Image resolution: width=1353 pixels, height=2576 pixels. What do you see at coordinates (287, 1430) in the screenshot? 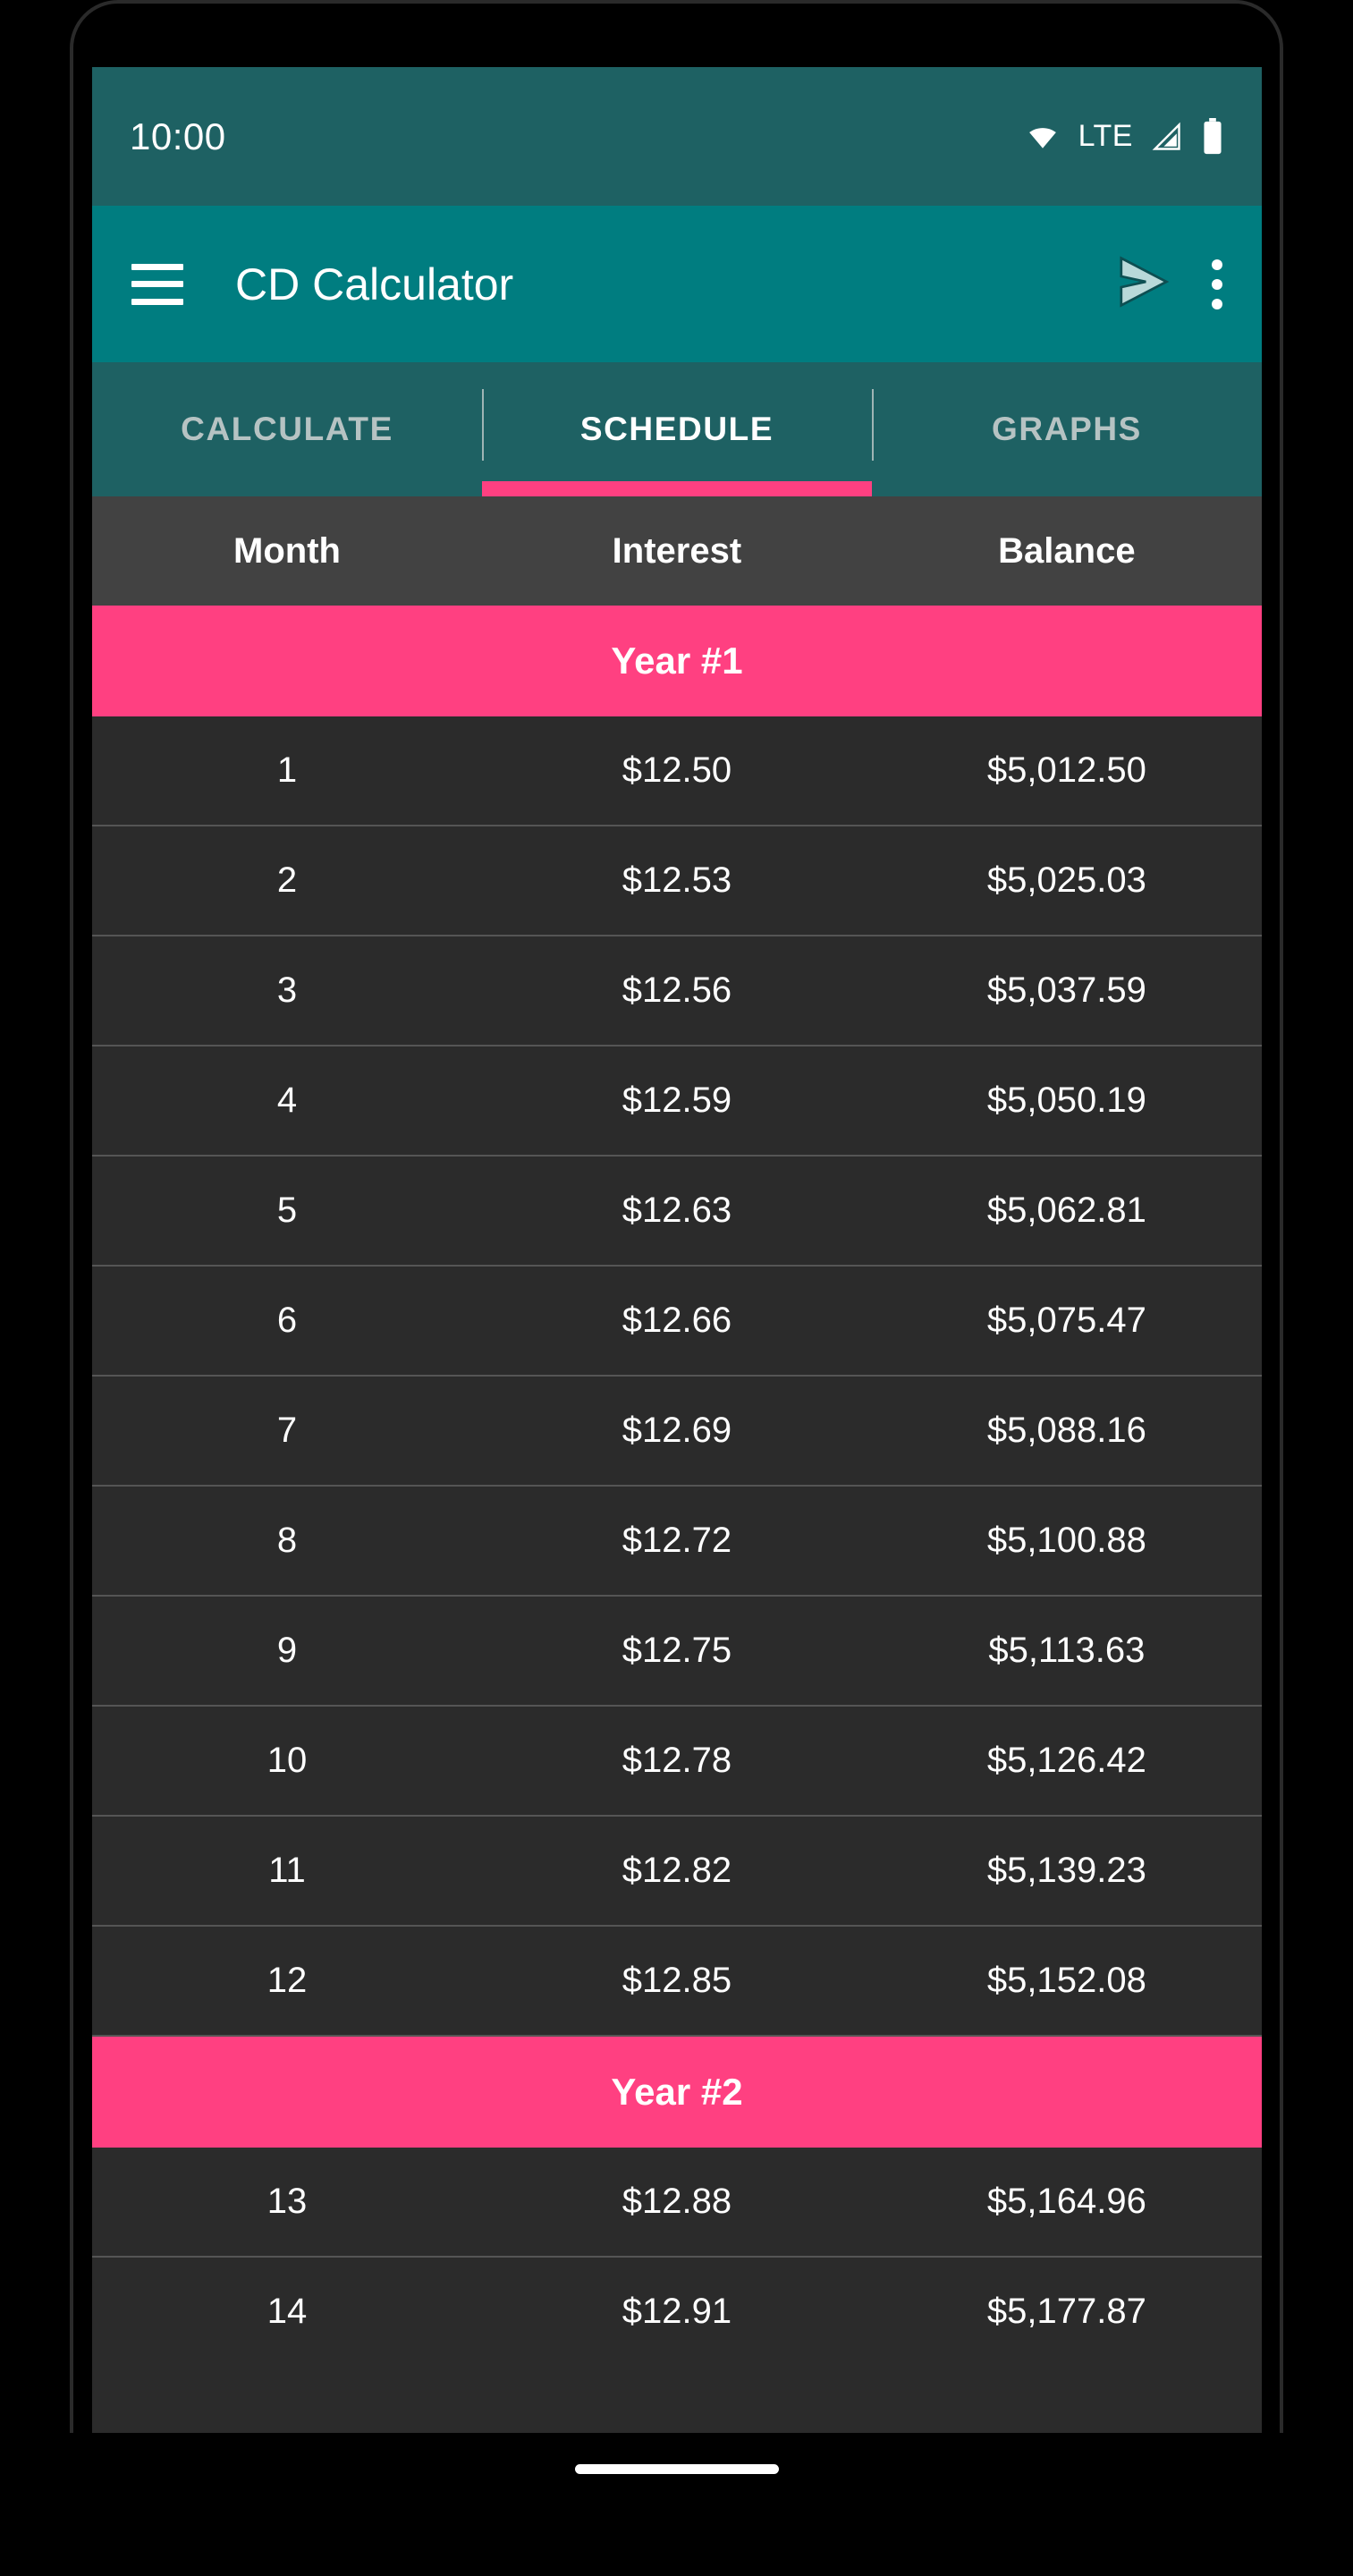
I see `cell-month: 7` at bounding box center [287, 1430].